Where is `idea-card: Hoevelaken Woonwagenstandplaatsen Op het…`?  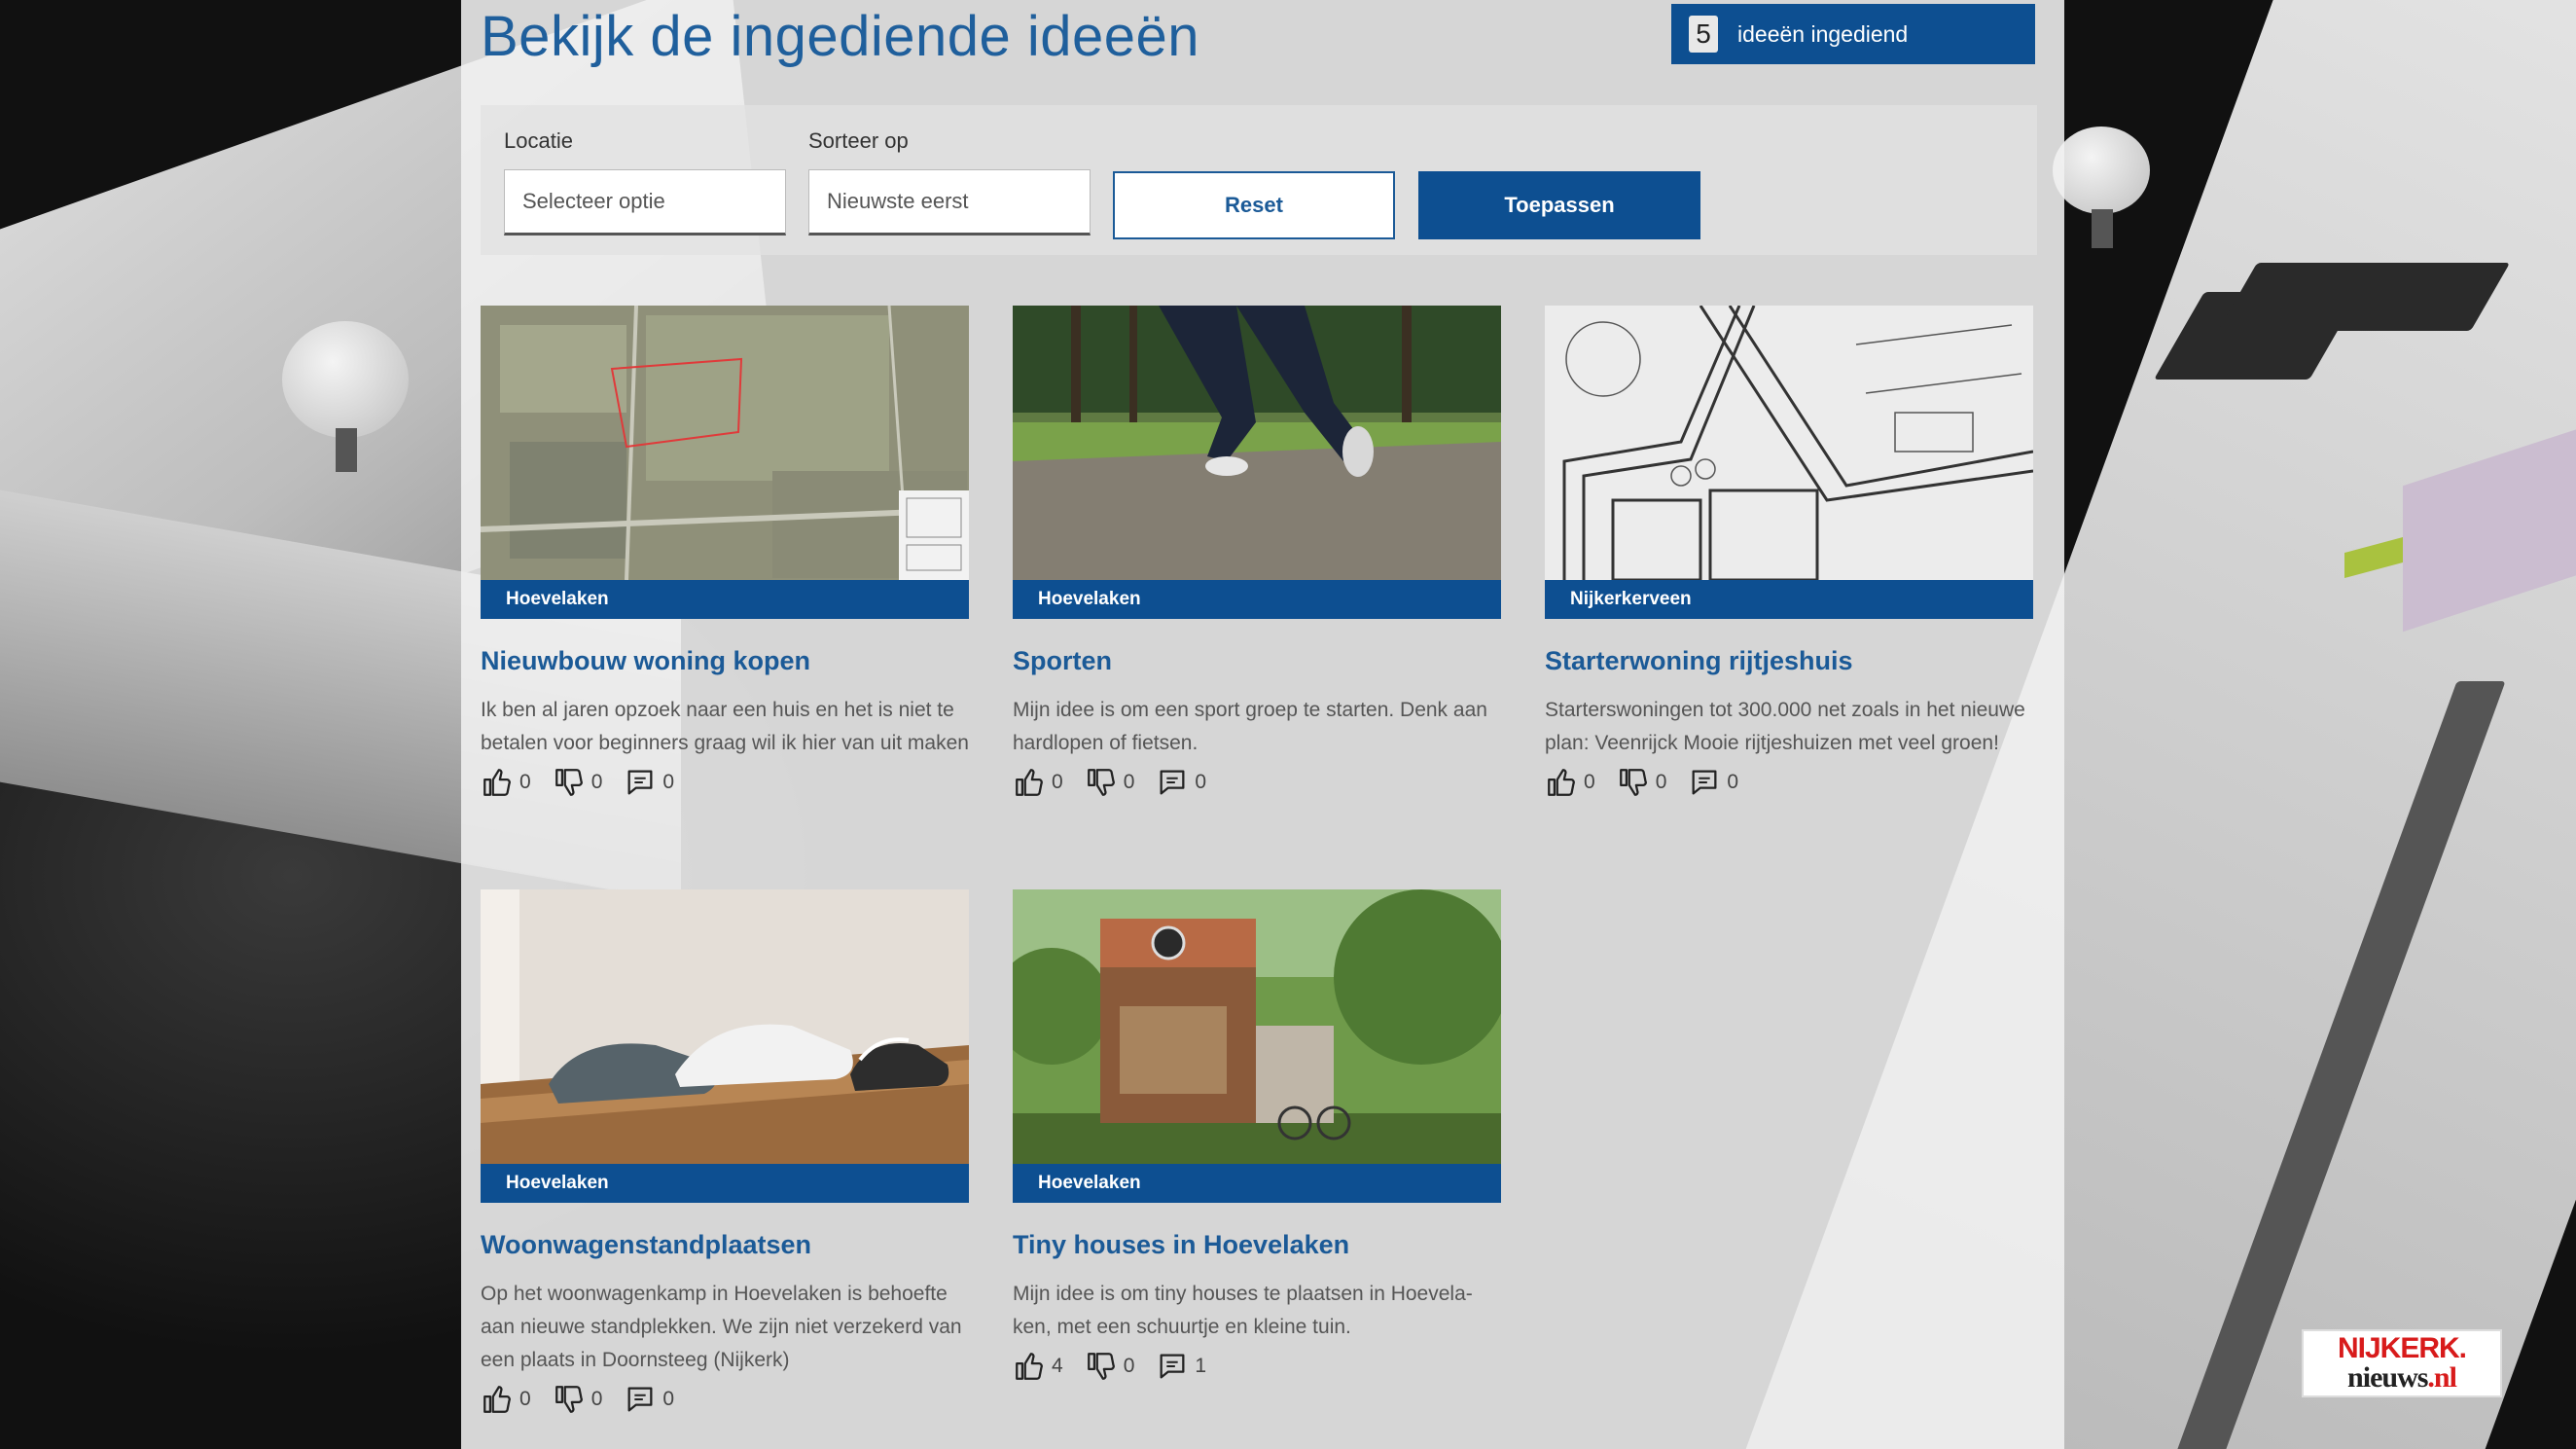 idea-card: Hoevelaken Woonwagenstandplaatsen Op het… is located at coordinates (725, 1152).